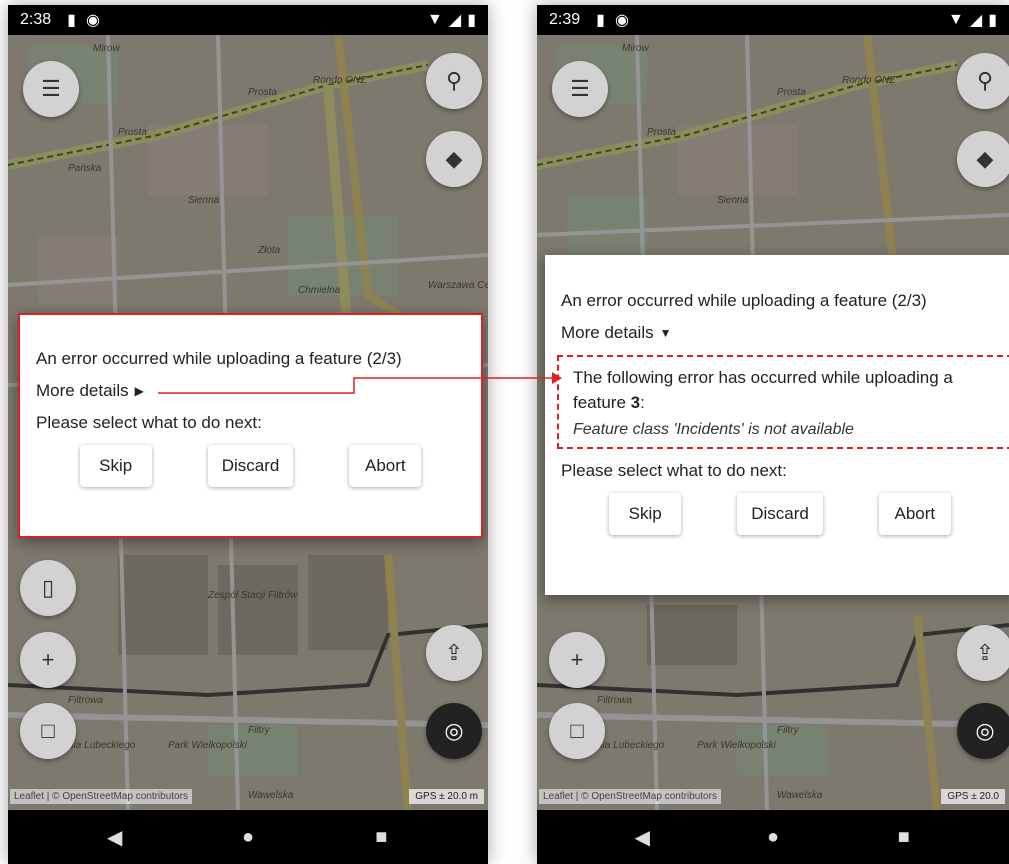 This screenshot has width=1009, height=864. I want to click on status-bar: 2:38 ▮ ◉ ▼ ◢ ▮, so click(248, 20).